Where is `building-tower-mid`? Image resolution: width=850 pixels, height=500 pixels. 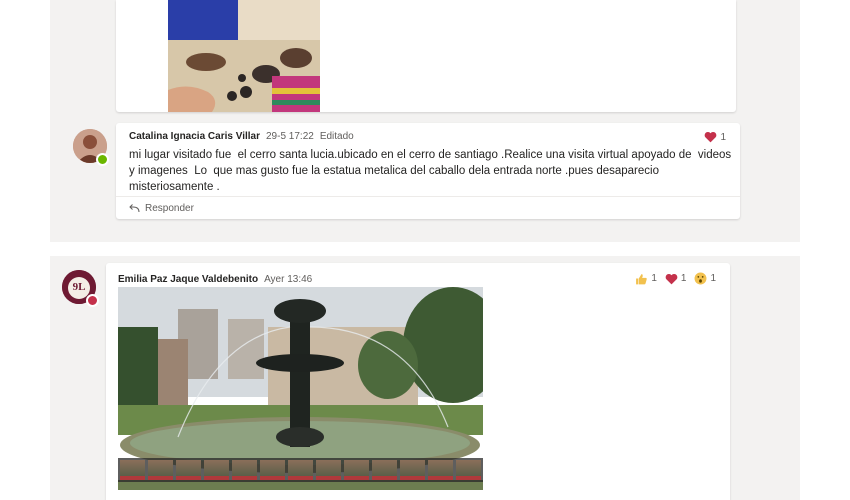
building-tower-mid is located at coordinates (246, 349).